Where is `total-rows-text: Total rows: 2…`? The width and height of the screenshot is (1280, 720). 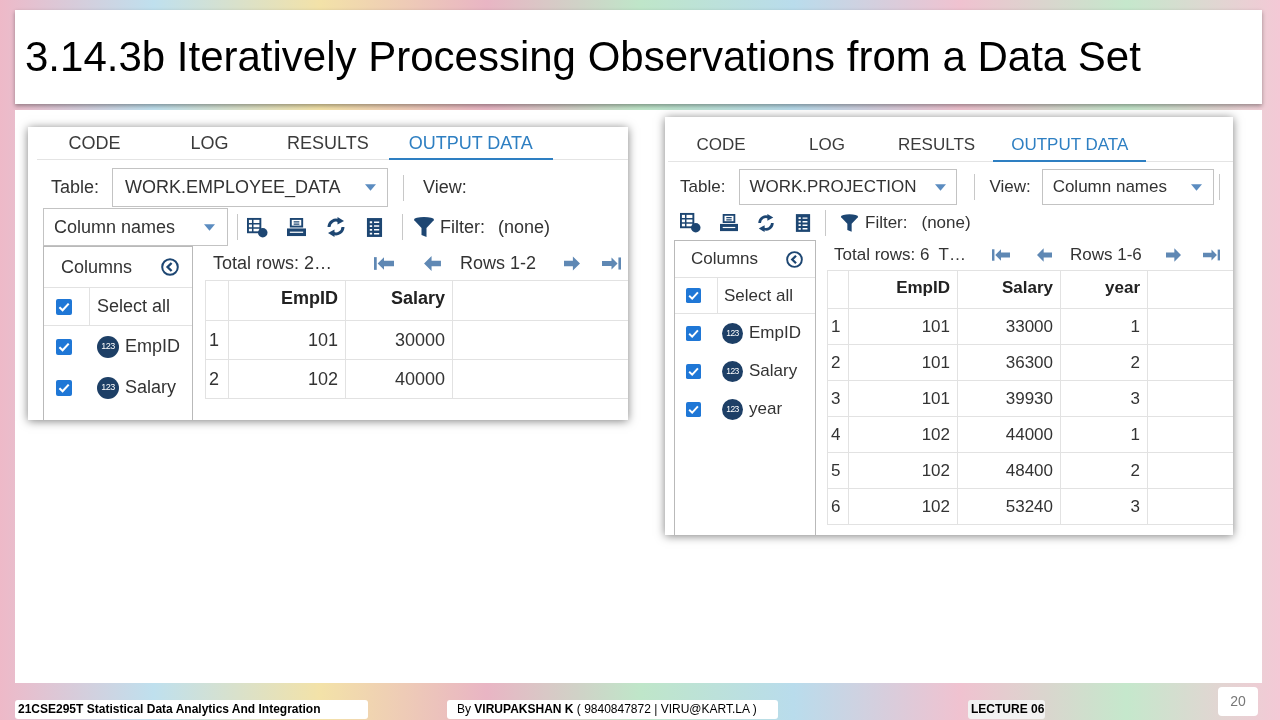
total-rows-text: Total rows: 2… is located at coordinates (273, 263).